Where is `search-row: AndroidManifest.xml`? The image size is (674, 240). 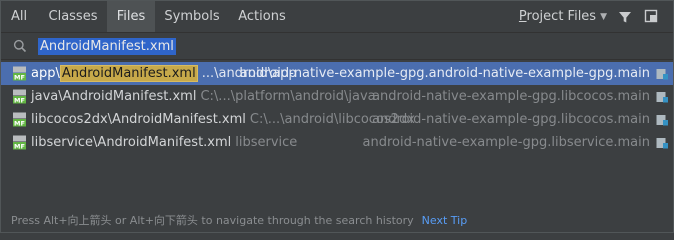
search-row: AndroidManifest.xml is located at coordinates (337, 46).